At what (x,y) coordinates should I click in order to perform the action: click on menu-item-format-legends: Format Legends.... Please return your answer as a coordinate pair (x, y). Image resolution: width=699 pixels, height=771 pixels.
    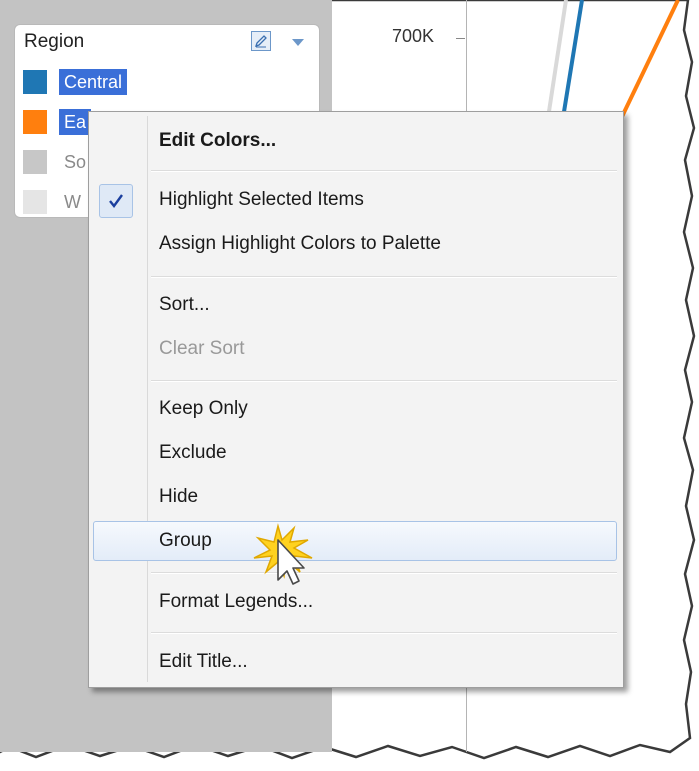
    Looking at the image, I should click on (355, 602).